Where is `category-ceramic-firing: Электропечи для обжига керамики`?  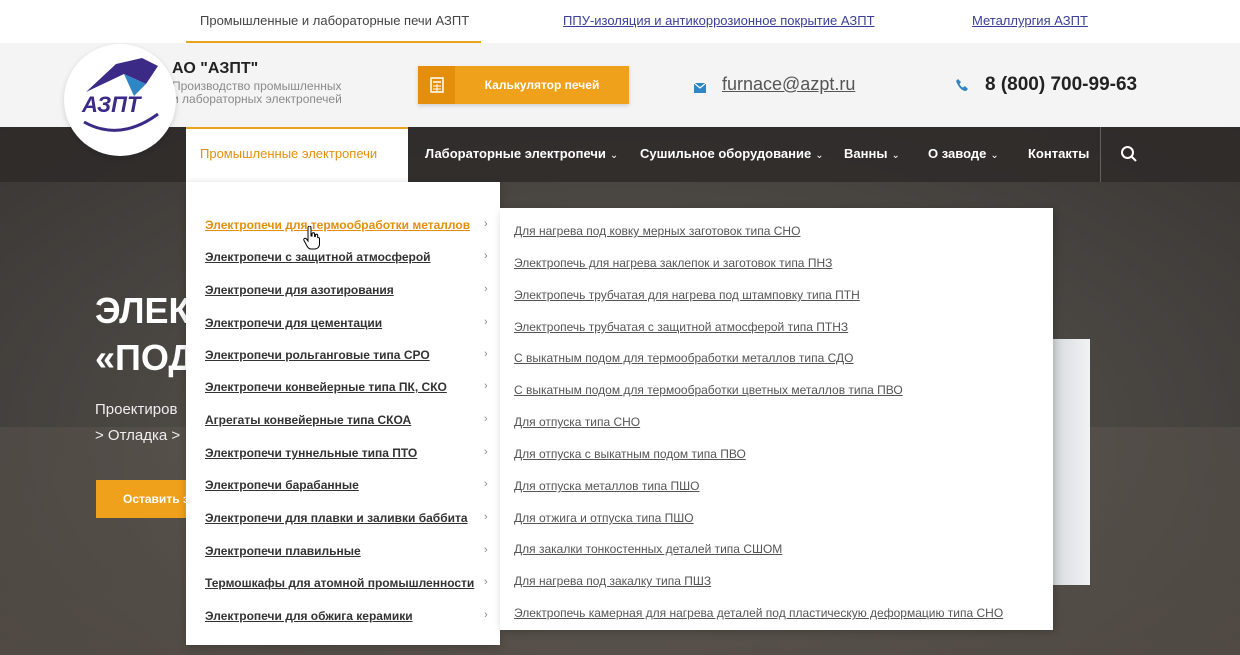
category-ceramic-firing: Электропечи для обжига керамики is located at coordinates (309, 616).